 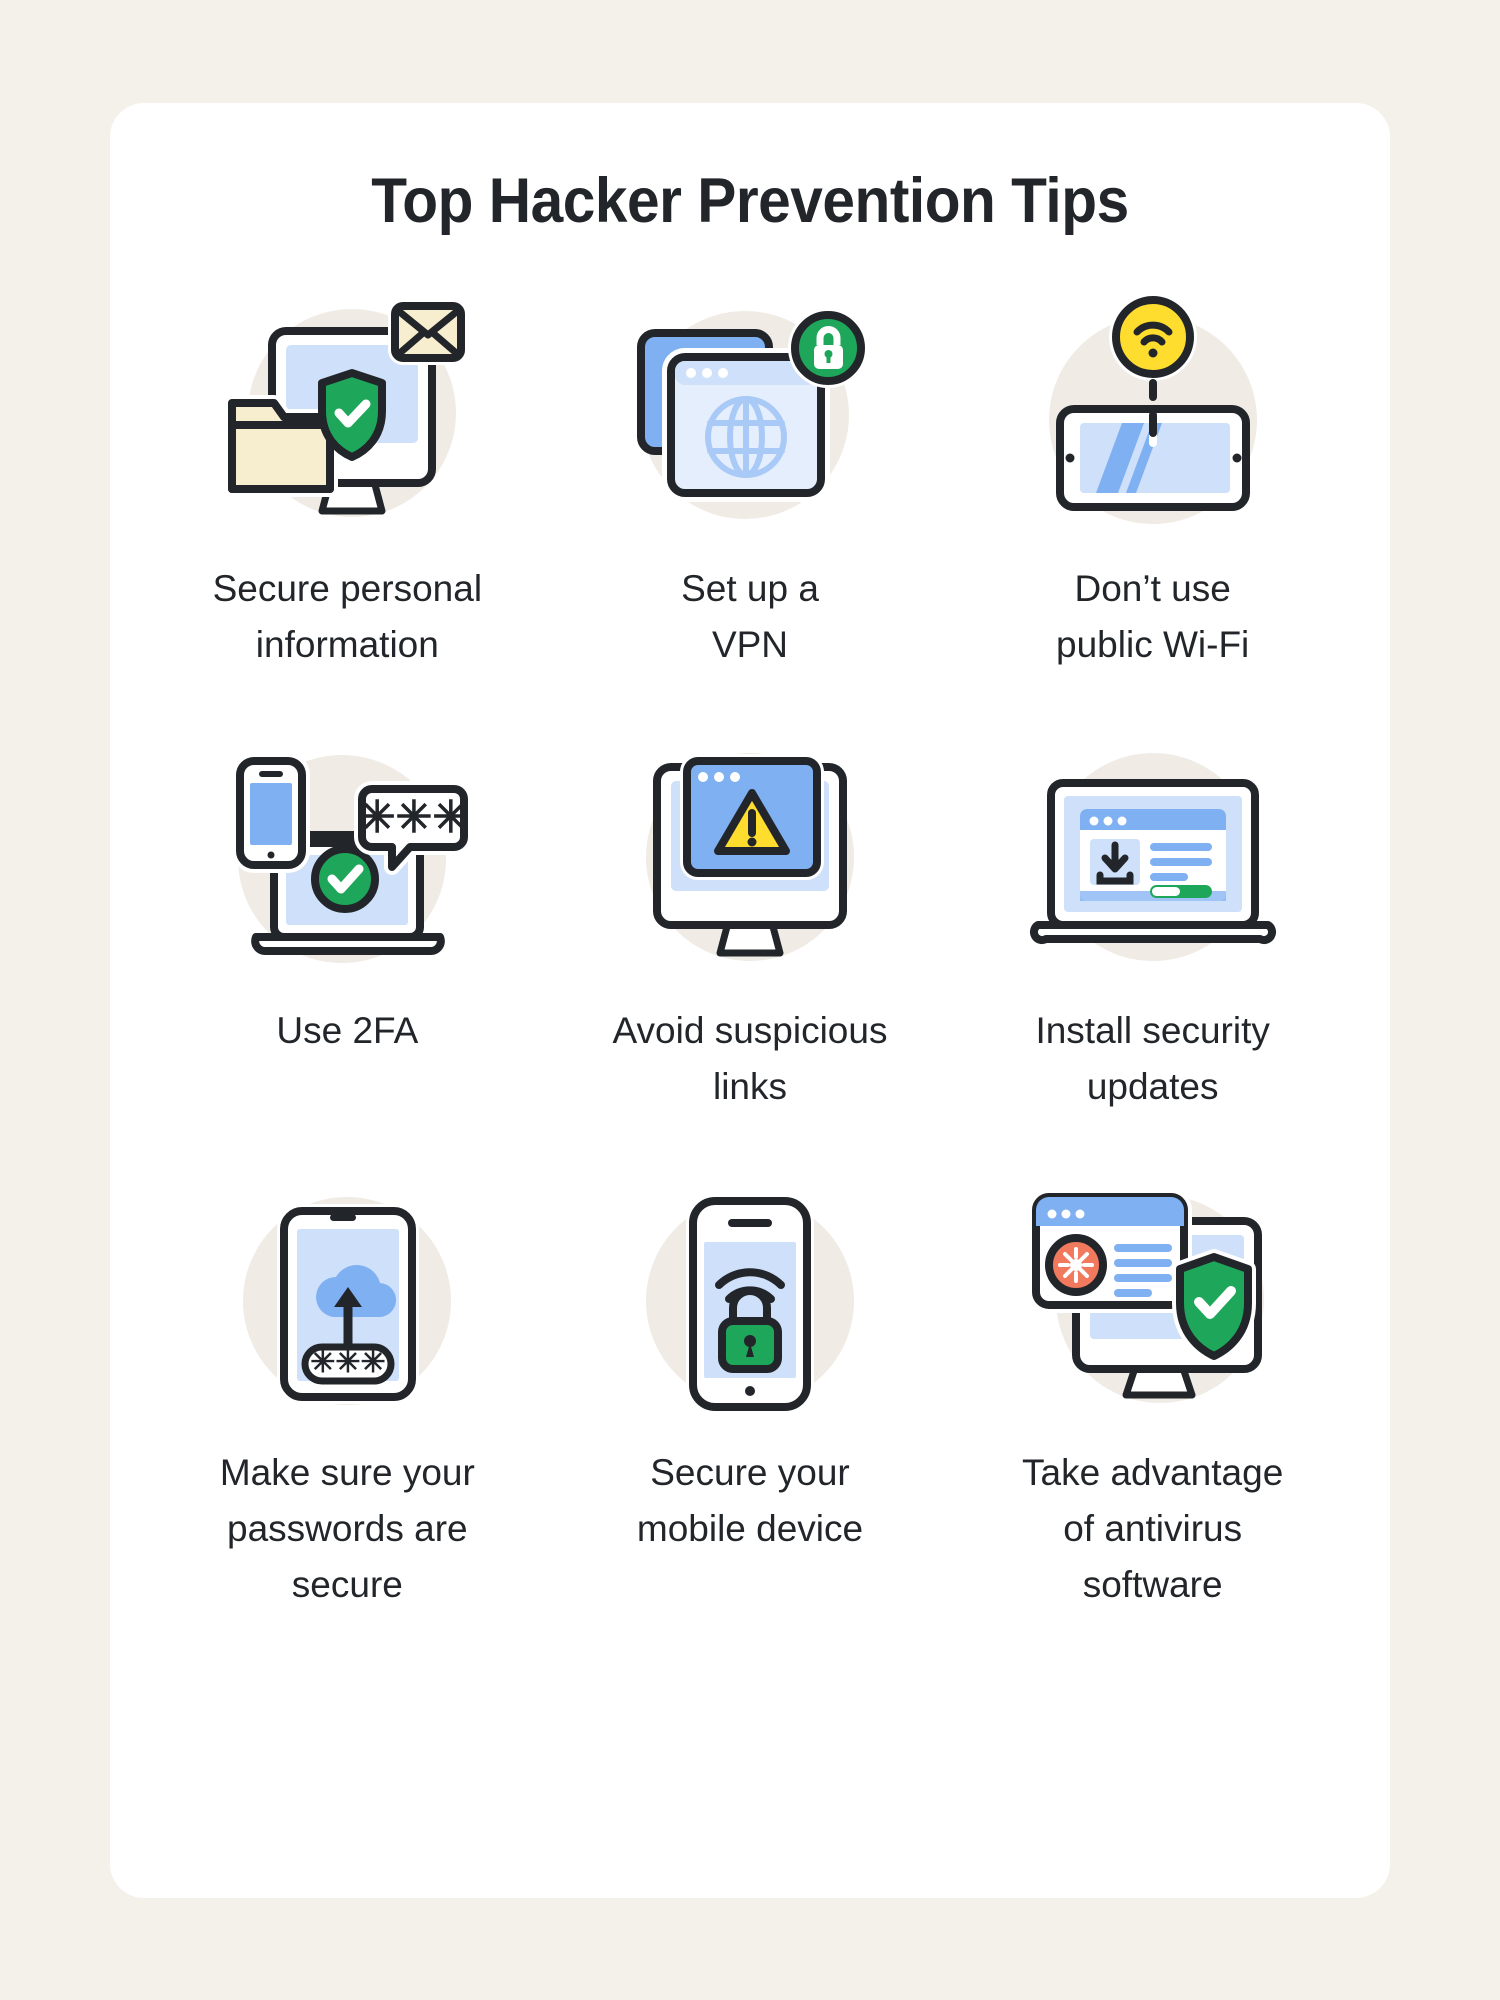 I want to click on tip-avoid-suspicious-links: Avoid suspicious links, so click(x=750, y=921).